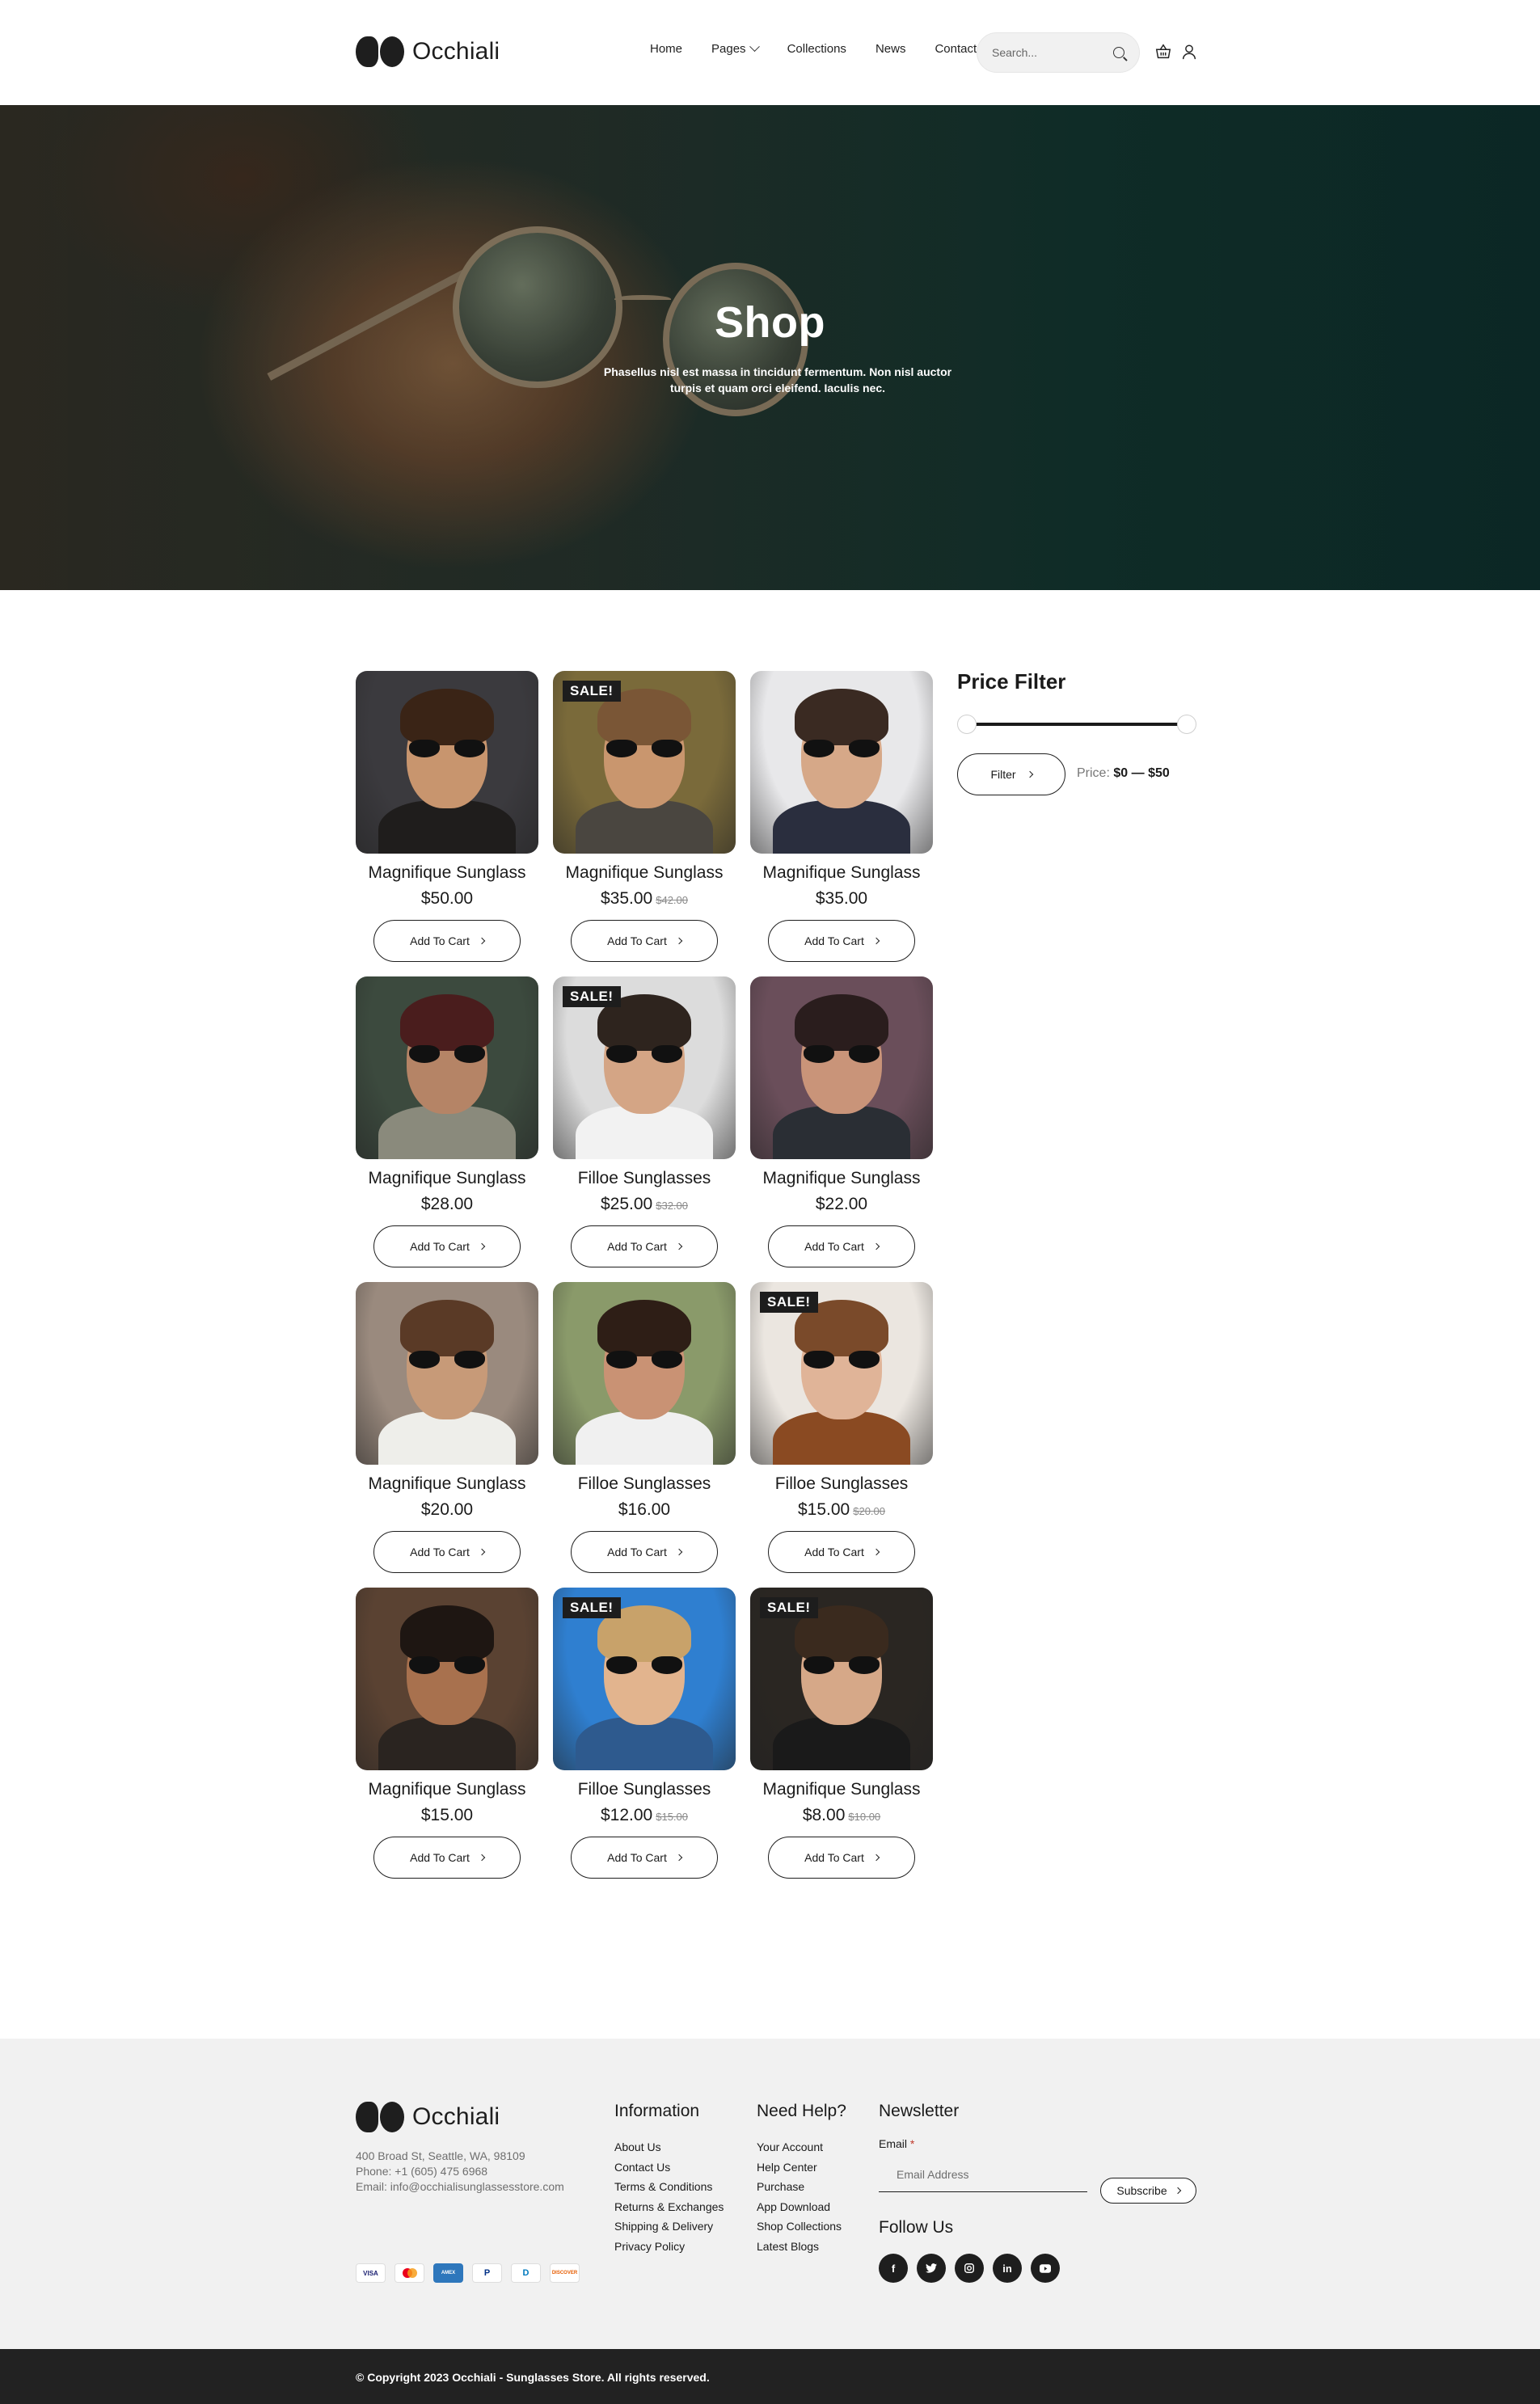  Describe the element at coordinates (1163, 52) in the screenshot. I see `cart-icon` at that location.